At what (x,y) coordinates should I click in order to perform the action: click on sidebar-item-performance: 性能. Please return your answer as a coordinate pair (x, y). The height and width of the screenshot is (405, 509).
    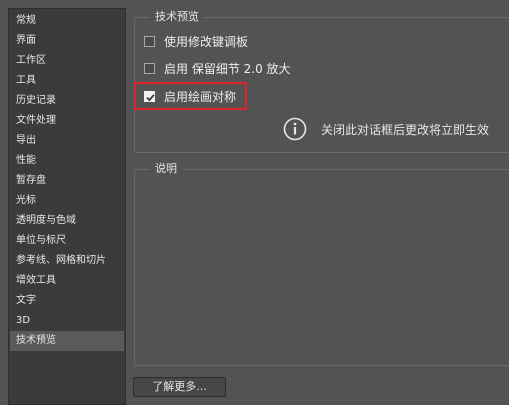
    Looking at the image, I should click on (67, 161).